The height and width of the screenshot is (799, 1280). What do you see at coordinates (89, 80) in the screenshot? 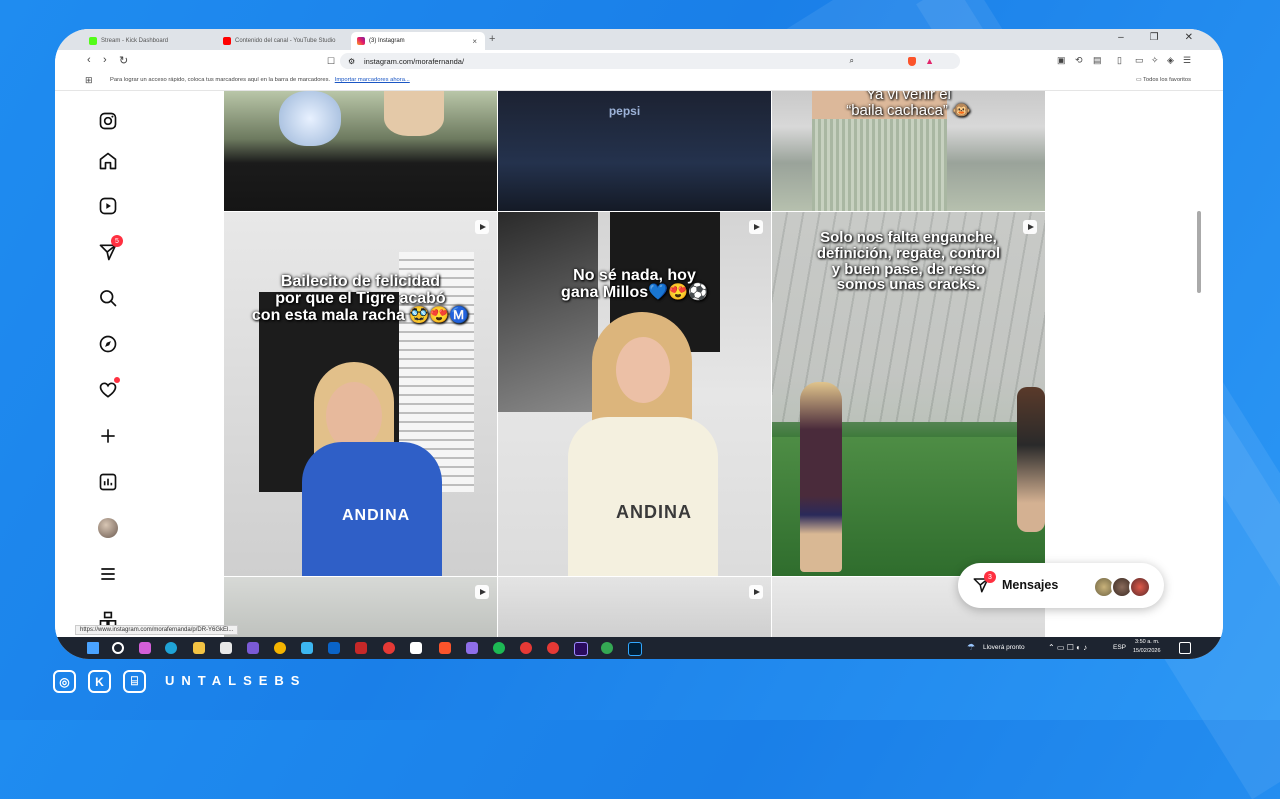
I see `apps-icon: ⊞` at bounding box center [89, 80].